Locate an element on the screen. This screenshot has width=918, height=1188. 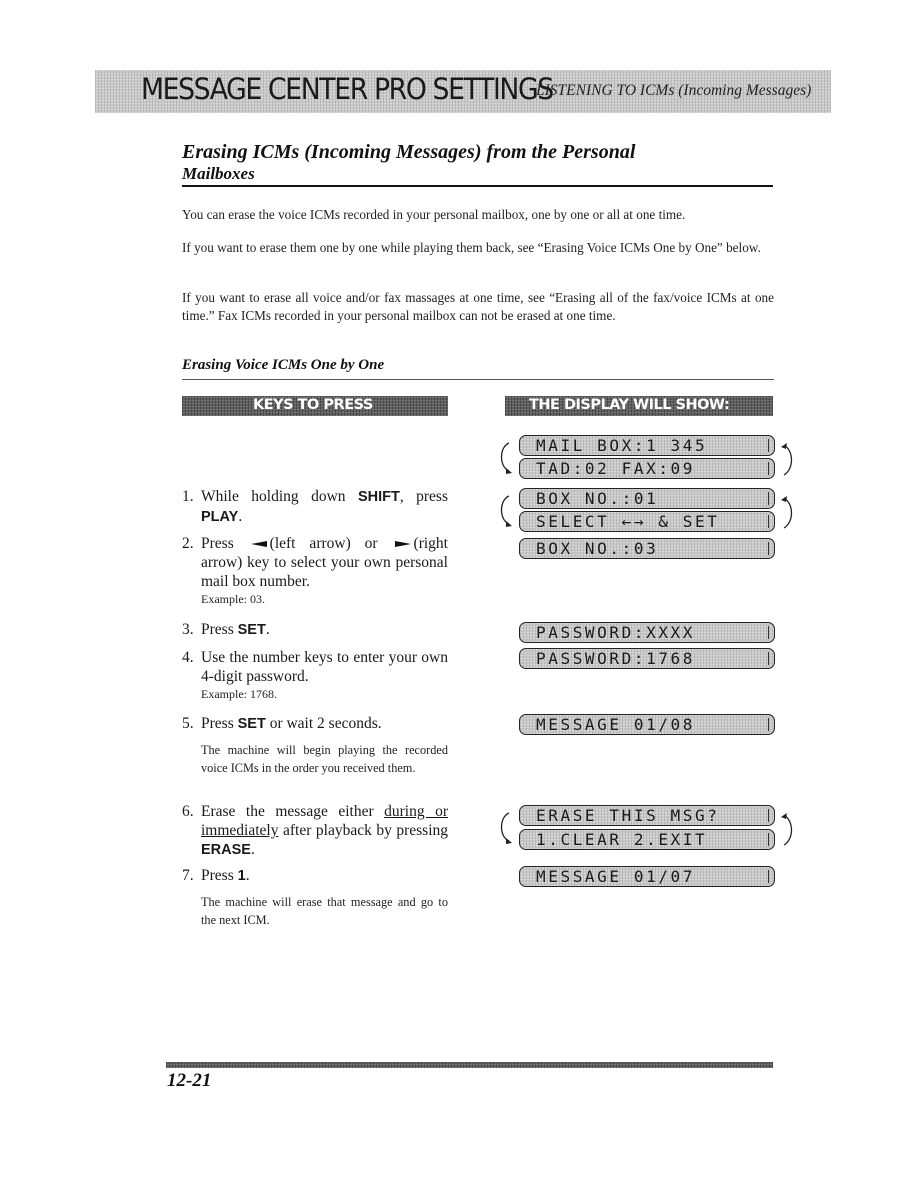
display-will-show-label: THE DISPLAY WILL SHOW: is located at coordinates (629, 405).